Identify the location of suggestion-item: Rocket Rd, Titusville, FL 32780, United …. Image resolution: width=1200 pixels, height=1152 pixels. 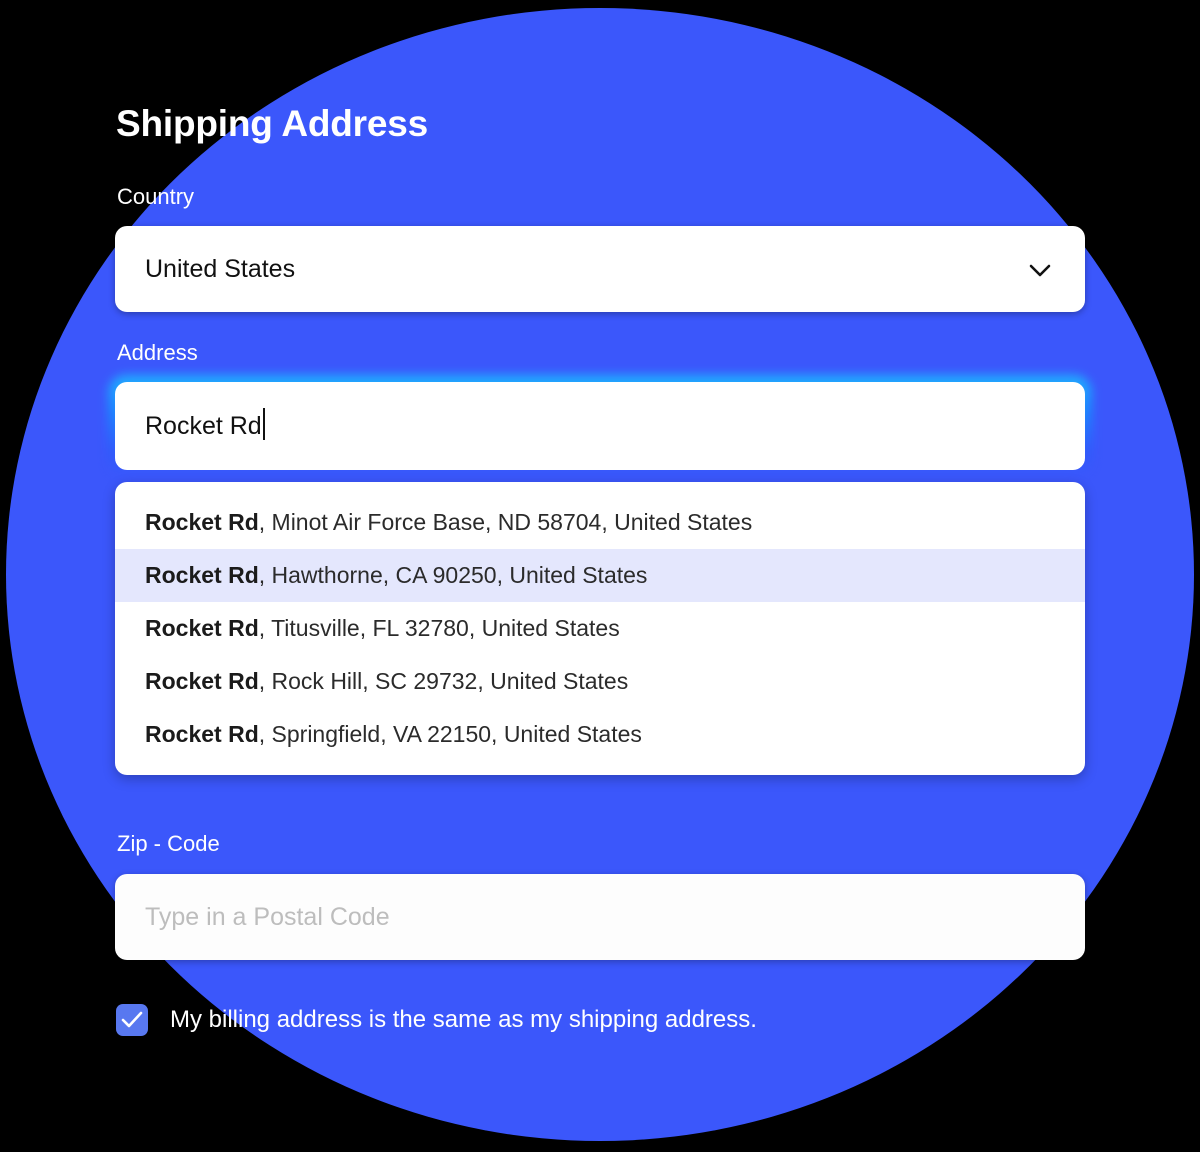
(600, 628).